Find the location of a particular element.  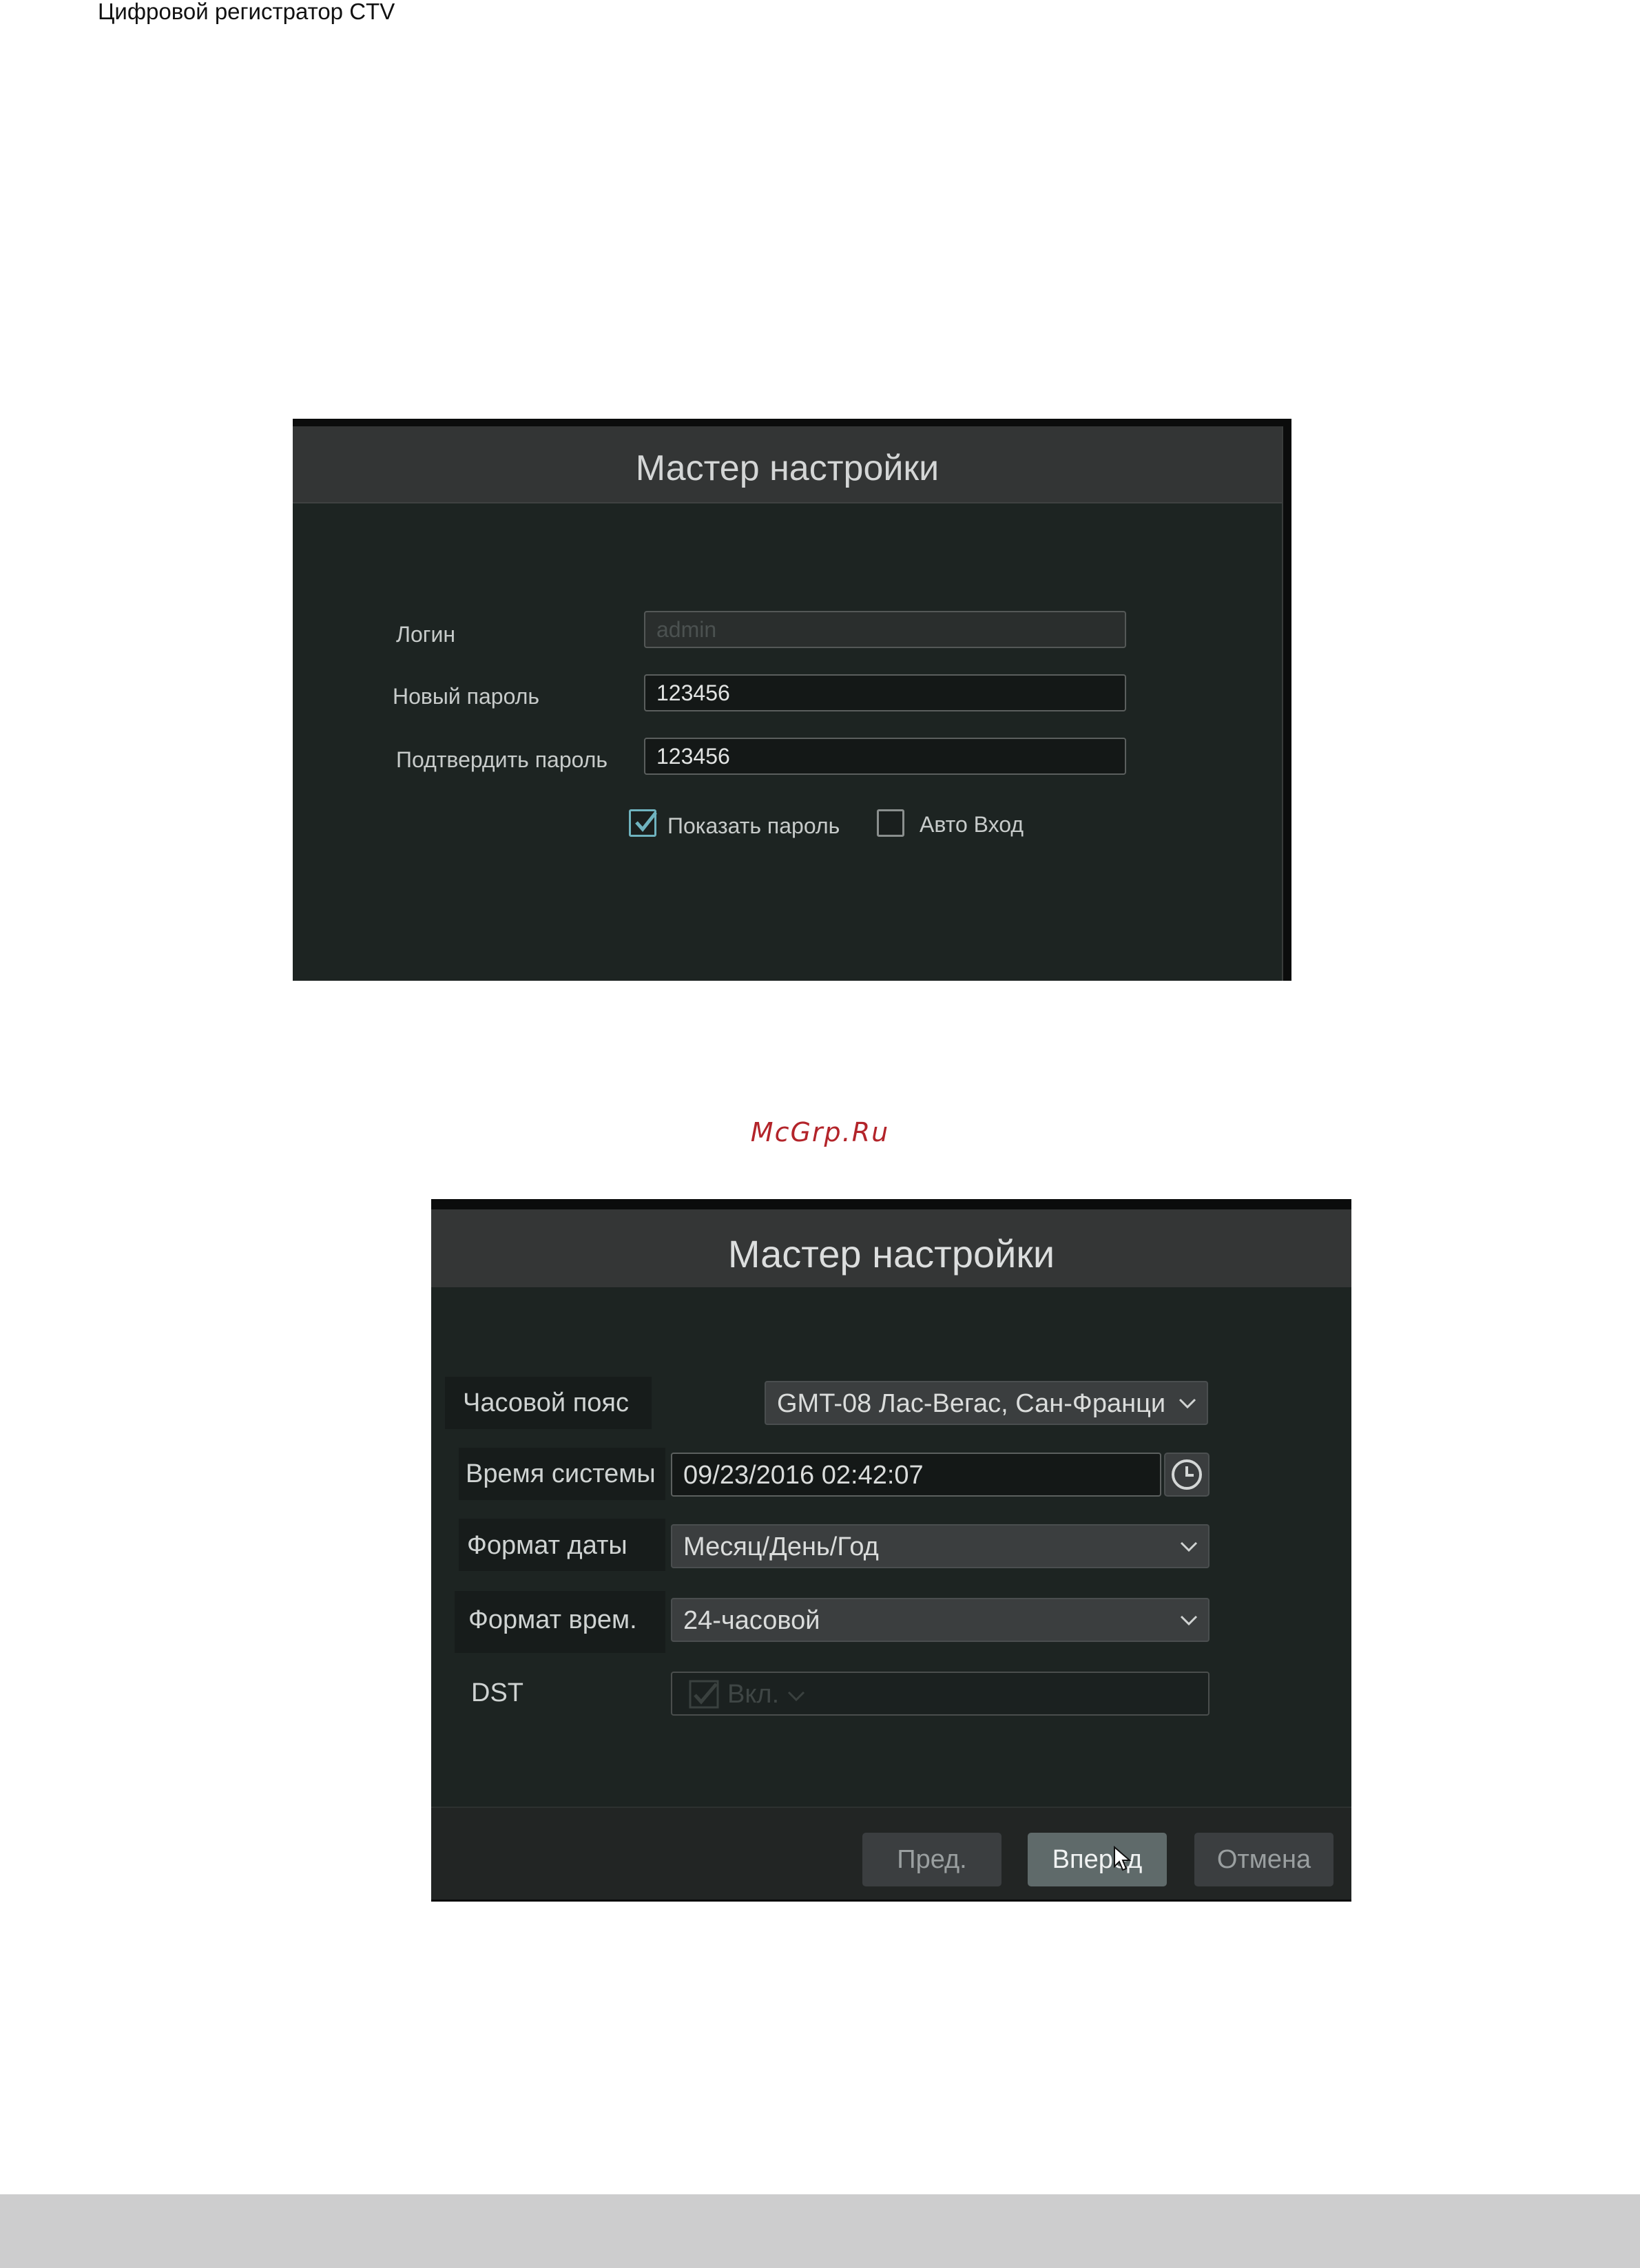

new-password-value: 123456 is located at coordinates (693, 692).